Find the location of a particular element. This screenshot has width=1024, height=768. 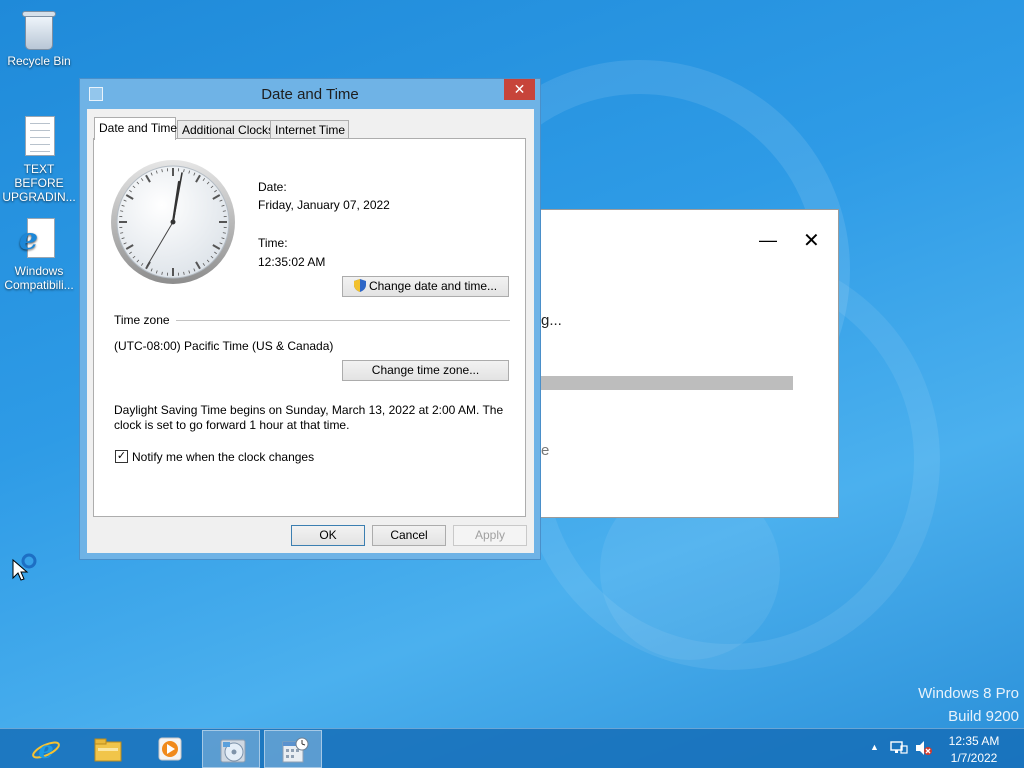

tray-clock-time: 12:35 AM is located at coordinates (974, 741).